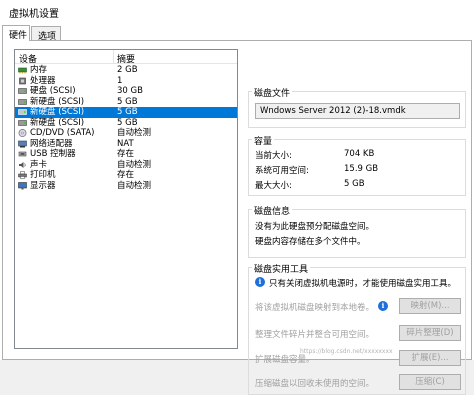 The width and height of the screenshot is (474, 395). Describe the element at coordinates (22, 133) in the screenshot. I see `cd-dvd-icon` at that location.